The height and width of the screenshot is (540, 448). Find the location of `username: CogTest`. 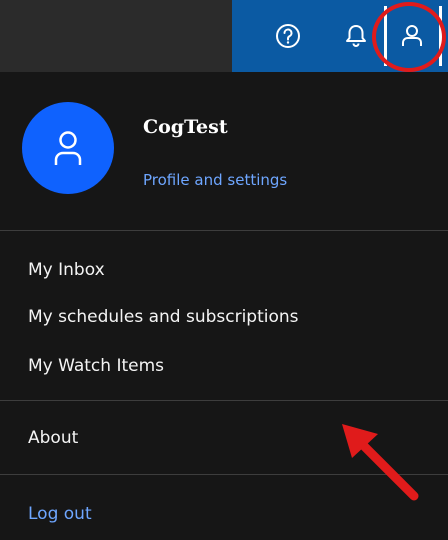

username: CogTest is located at coordinates (185, 127).